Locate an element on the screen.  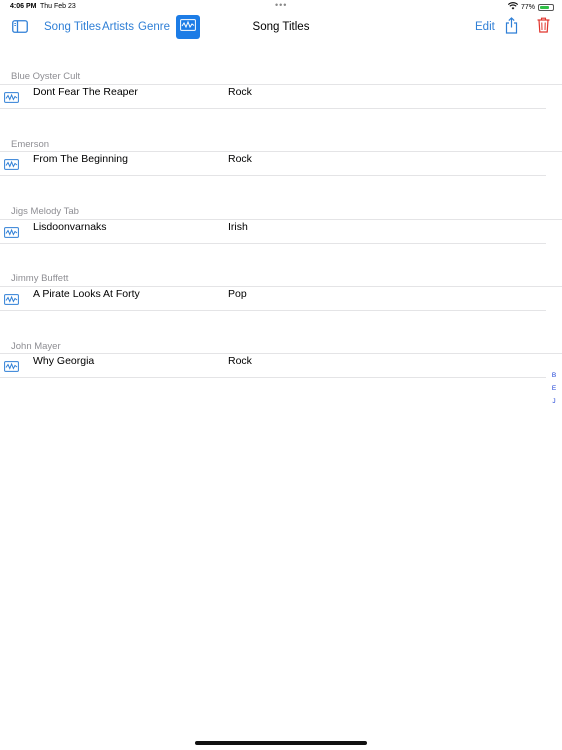
song-title: Lisdoonvarnaks is located at coordinates (70, 227).